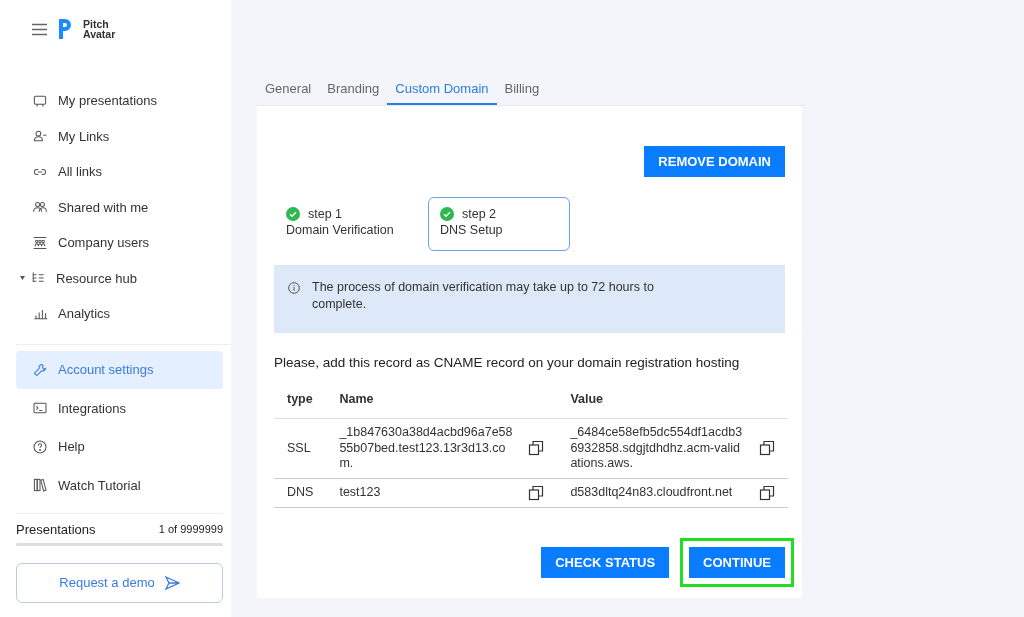 Image resolution: width=1024 pixels, height=617 pixels. Describe the element at coordinates (119, 408) in the screenshot. I see `sidebar-item: Integrations` at that location.